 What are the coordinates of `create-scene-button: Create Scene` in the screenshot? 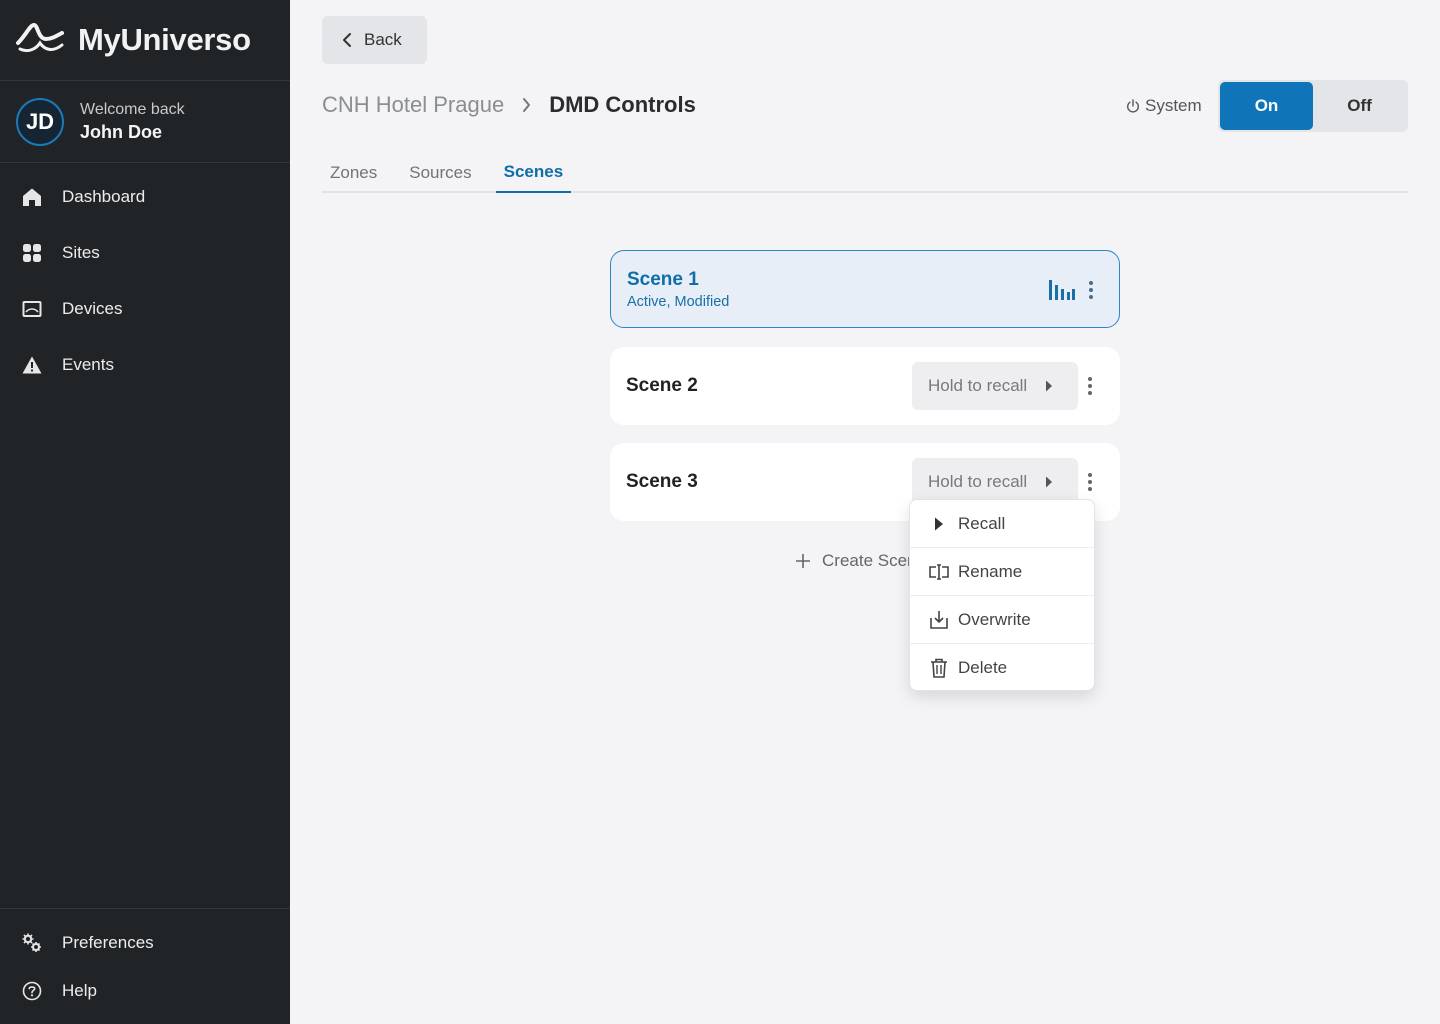 It's located at (861, 561).